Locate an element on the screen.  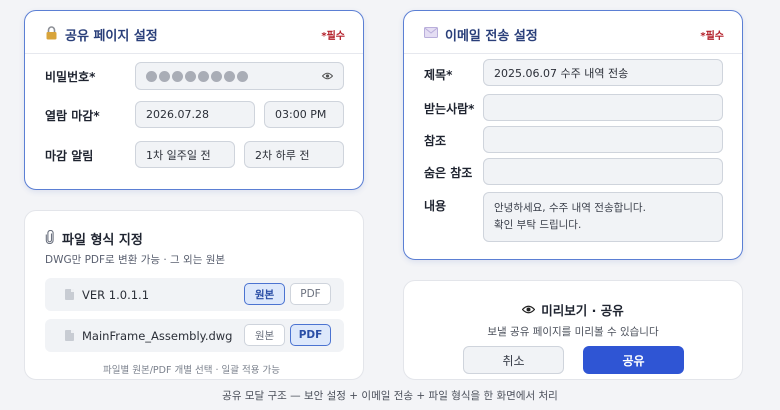
password-dots is located at coordinates (197, 76).